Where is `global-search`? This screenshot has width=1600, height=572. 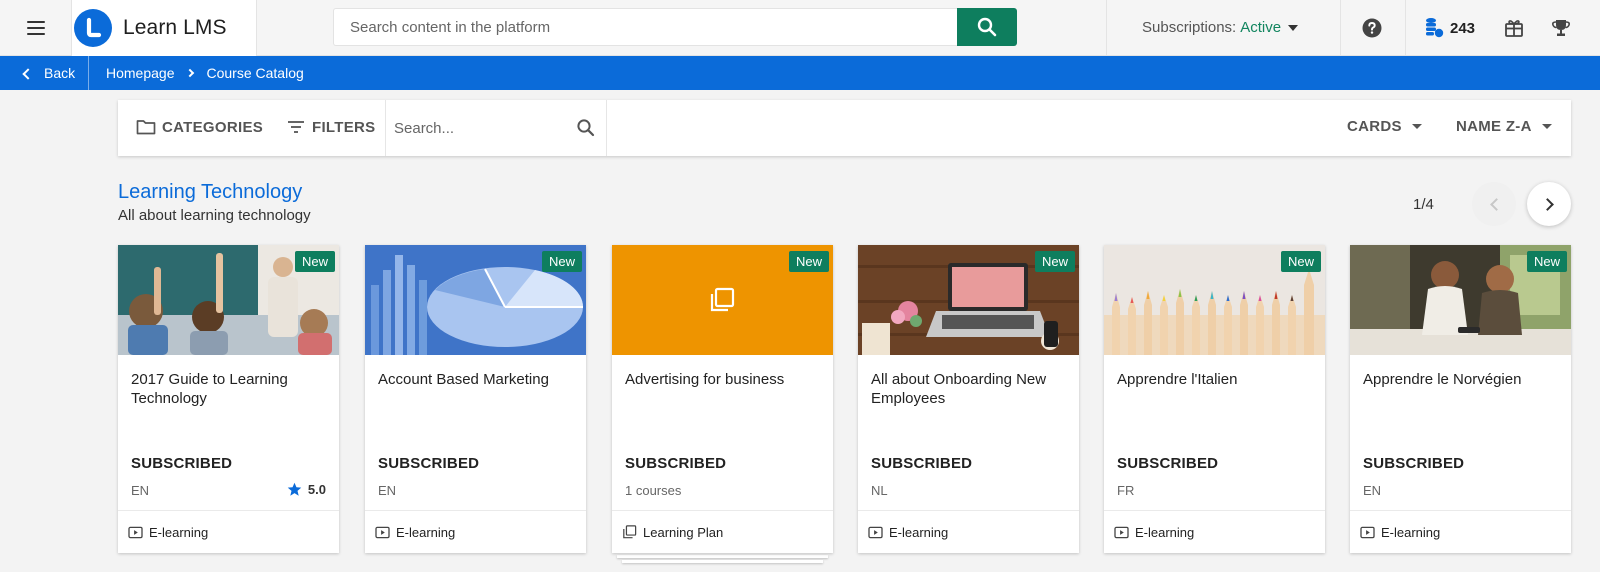
global-search is located at coordinates (675, 27).